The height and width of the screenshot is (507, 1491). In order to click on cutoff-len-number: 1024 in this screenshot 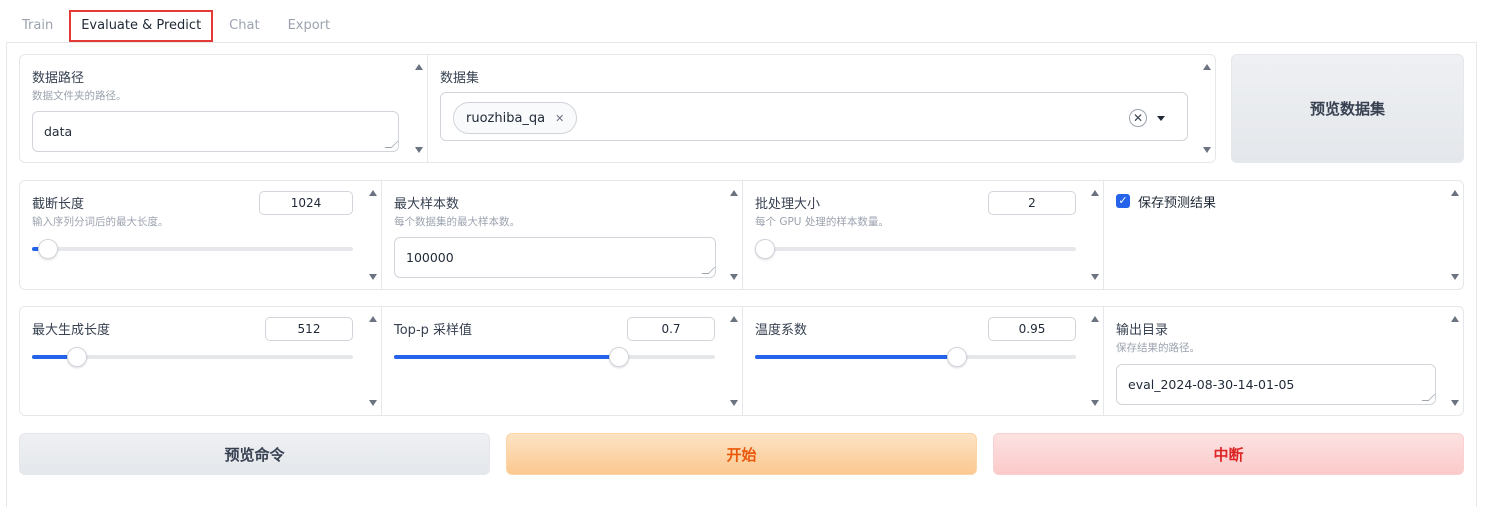, I will do `click(306, 203)`.